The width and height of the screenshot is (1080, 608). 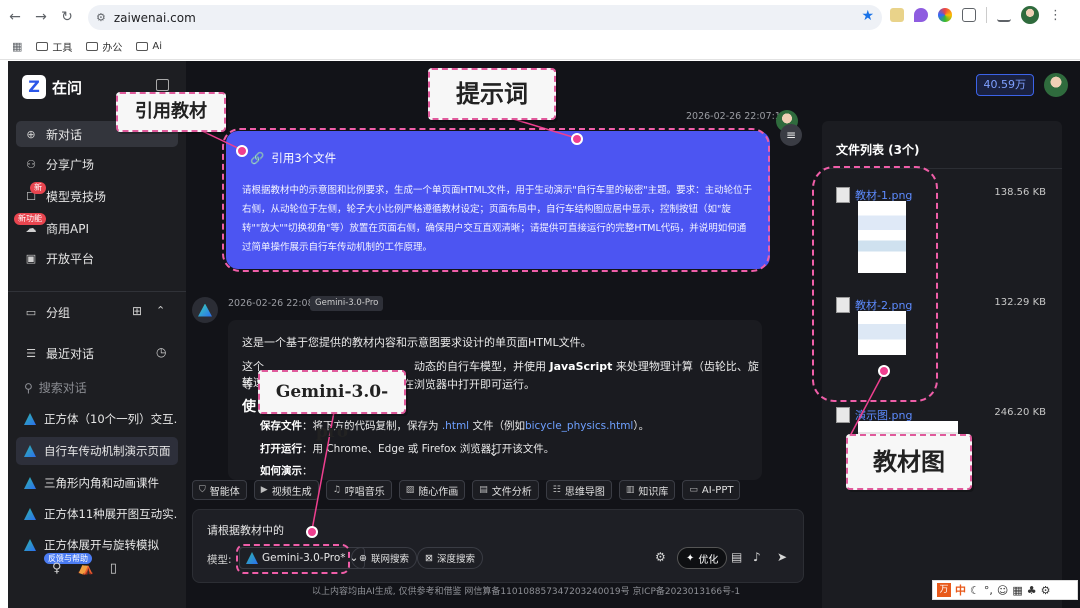 What do you see at coordinates (54, 46) in the screenshot?
I see `bookmark-folder-tools: 工具` at bounding box center [54, 46].